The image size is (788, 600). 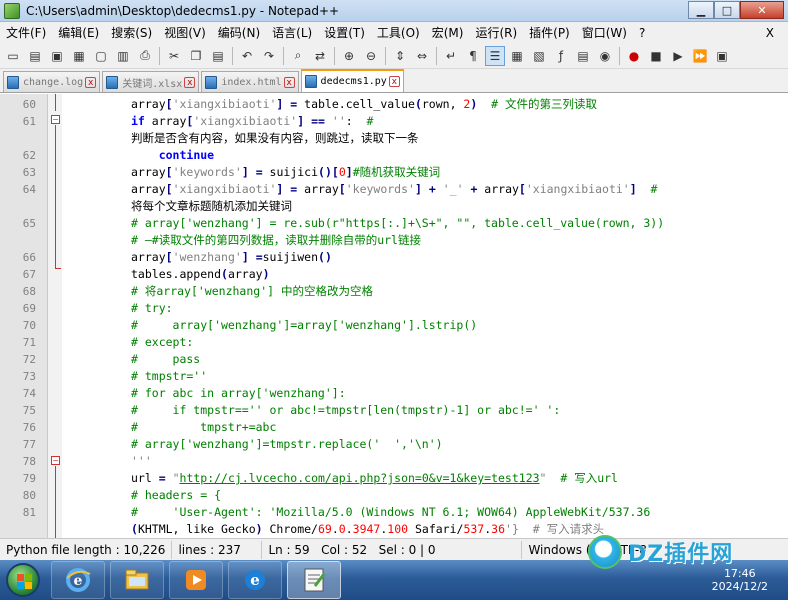 I want to click on start-button, so click(x=23, y=580).